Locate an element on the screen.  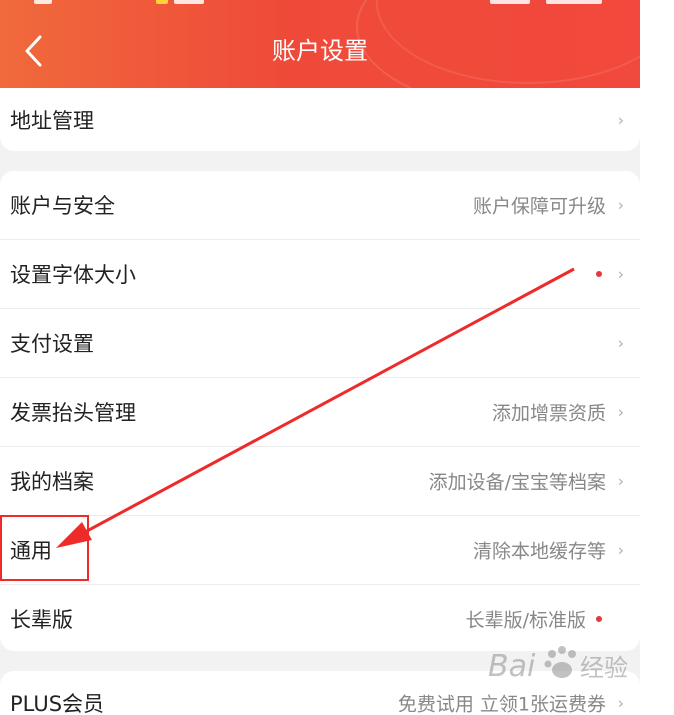
row-value: 长辈版/标准版 is located at coordinates (525, 620).